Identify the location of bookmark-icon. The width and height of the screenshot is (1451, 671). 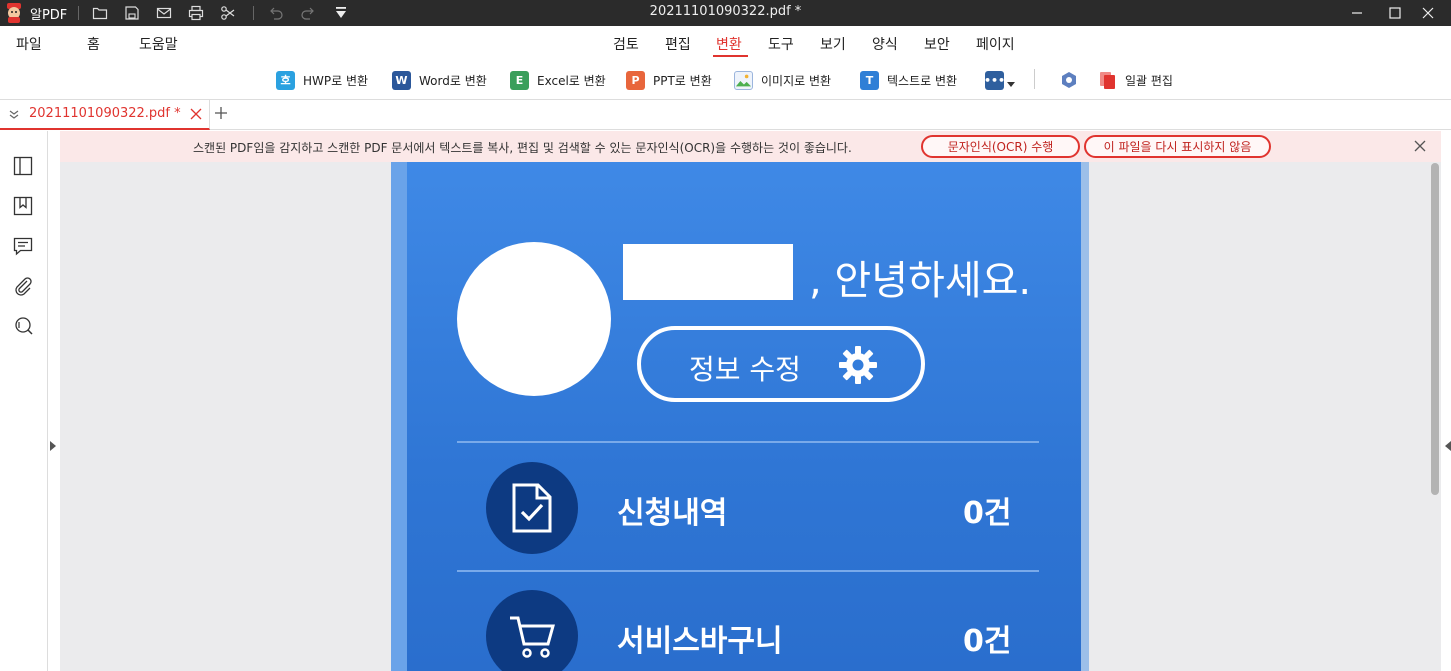
(23, 206).